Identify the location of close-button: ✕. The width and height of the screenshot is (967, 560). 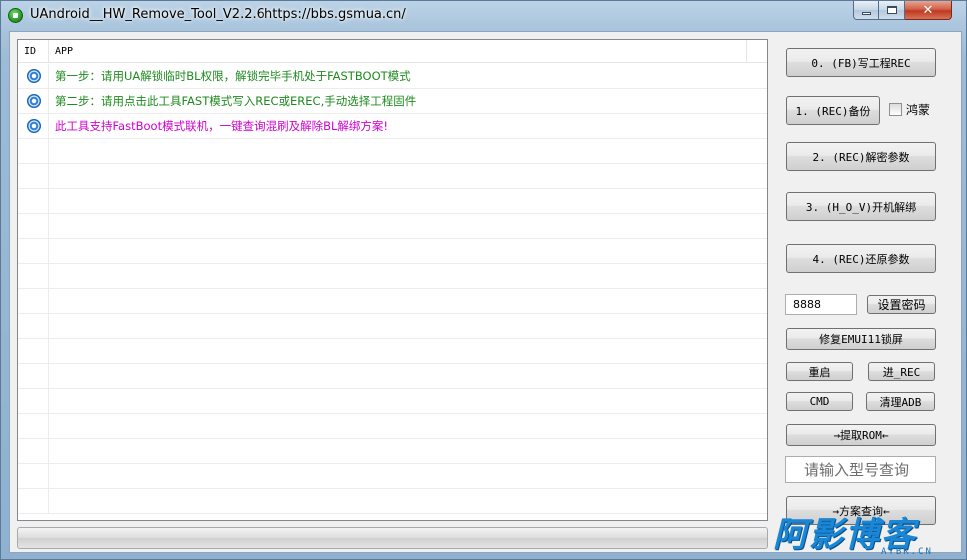
(928, 10).